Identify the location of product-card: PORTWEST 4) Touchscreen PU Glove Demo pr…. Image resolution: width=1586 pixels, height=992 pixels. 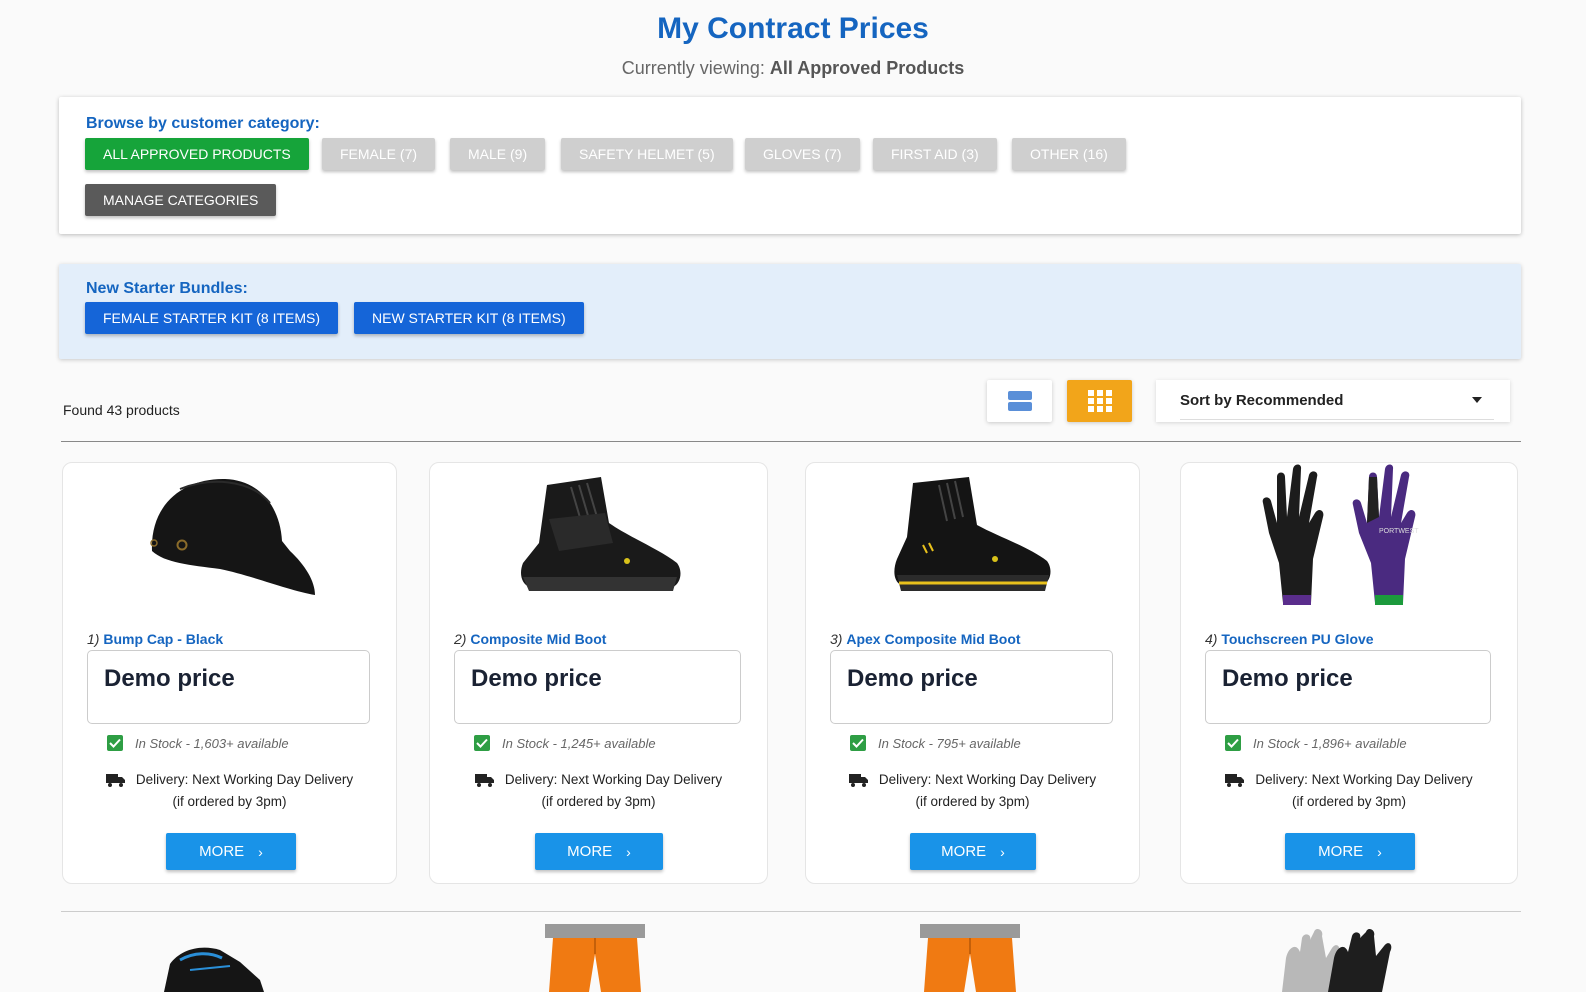
(1349, 673).